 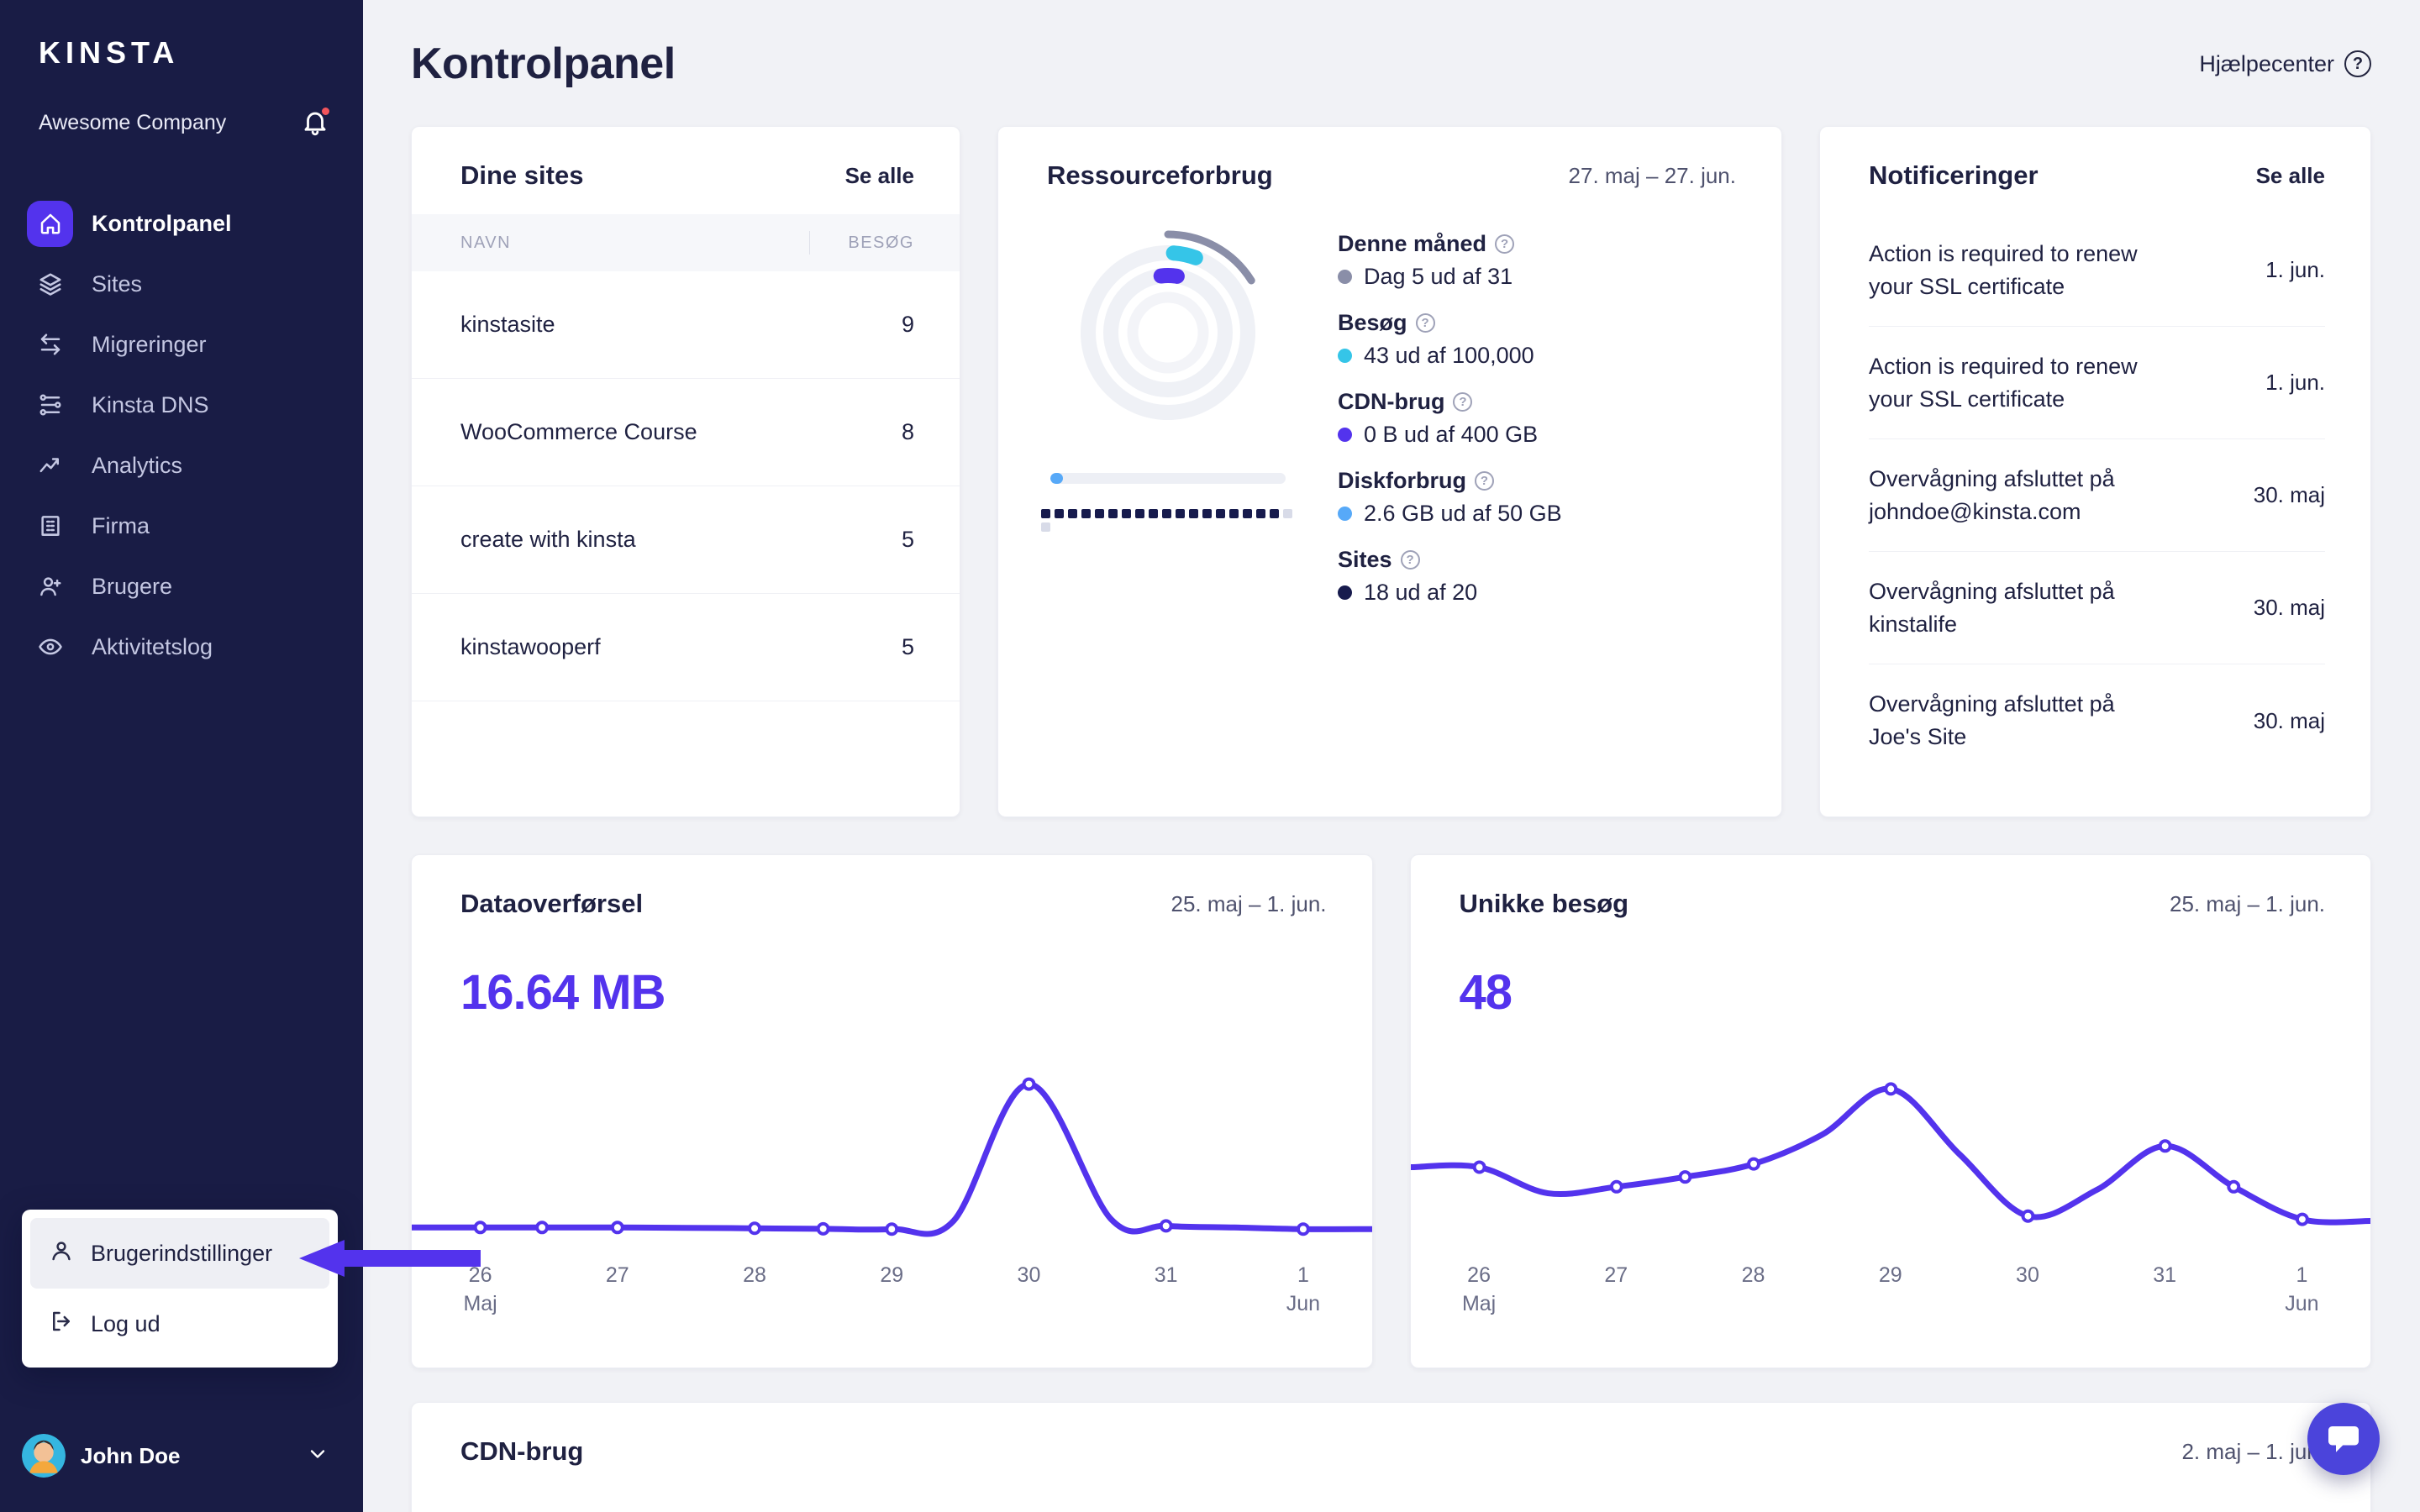 I want to click on sites-icon, so click(x=50, y=284).